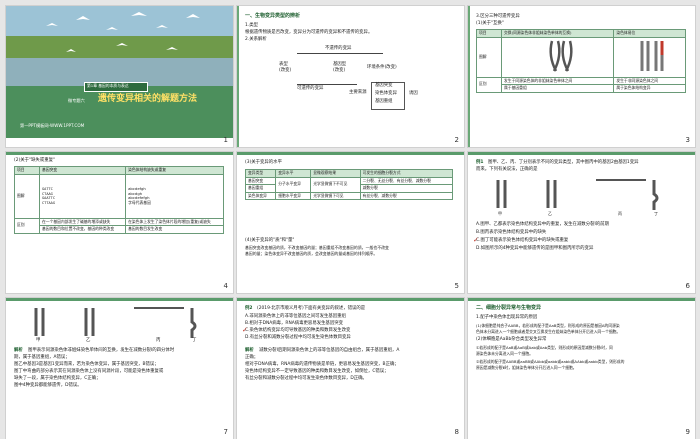  I want to click on analysis-text: 图乙中基因3是基因1变异而来，若为染色体变异，属于基因突变，B错误；, so click(86, 364).